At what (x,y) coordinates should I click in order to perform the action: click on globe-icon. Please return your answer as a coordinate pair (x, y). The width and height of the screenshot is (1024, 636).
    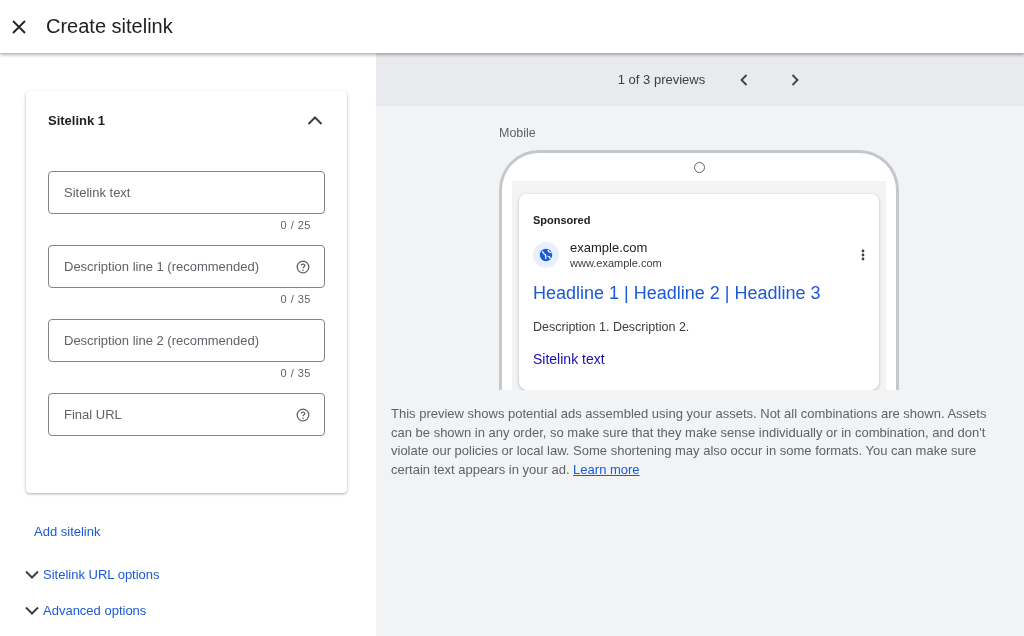
    Looking at the image, I should click on (546, 254).